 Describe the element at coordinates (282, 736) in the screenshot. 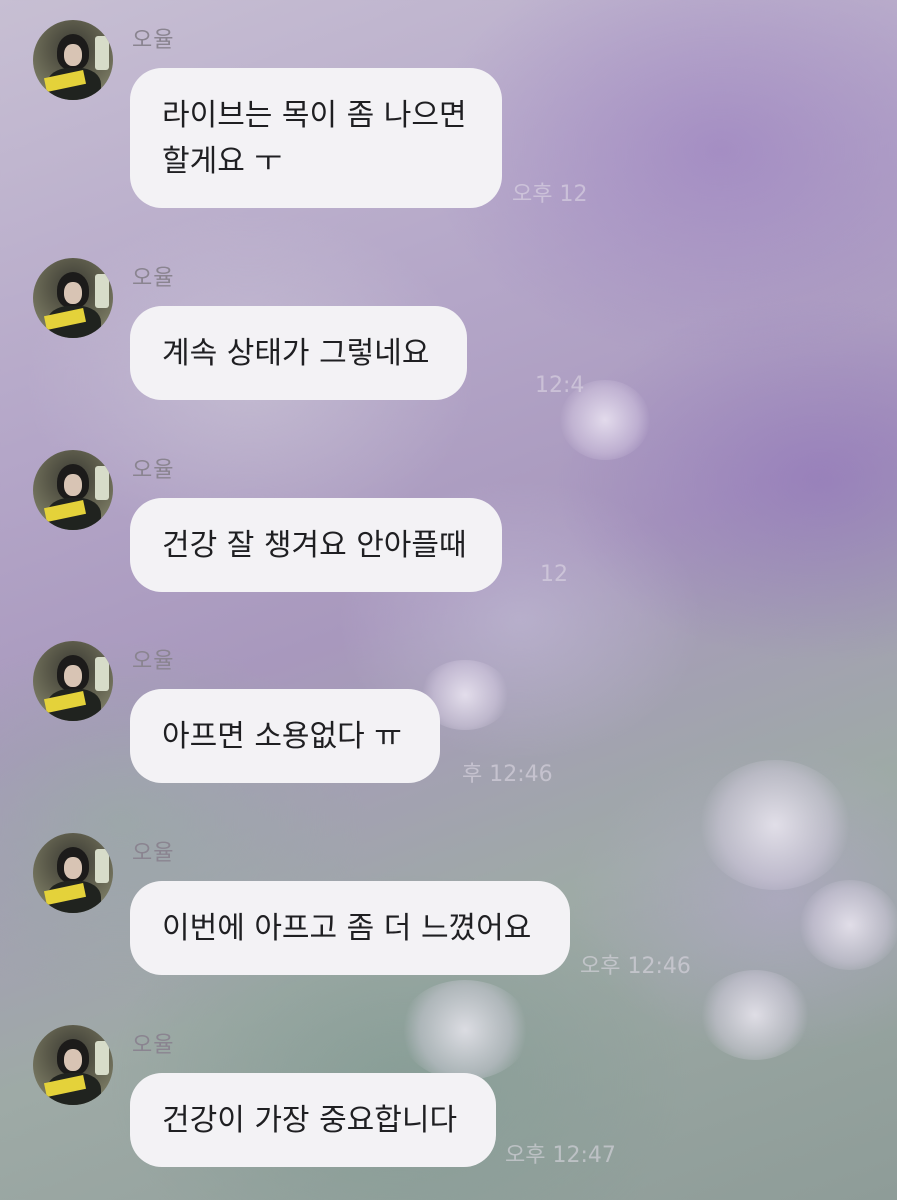

I see `message-text: 아프면 소용없다 ㅠ` at that location.